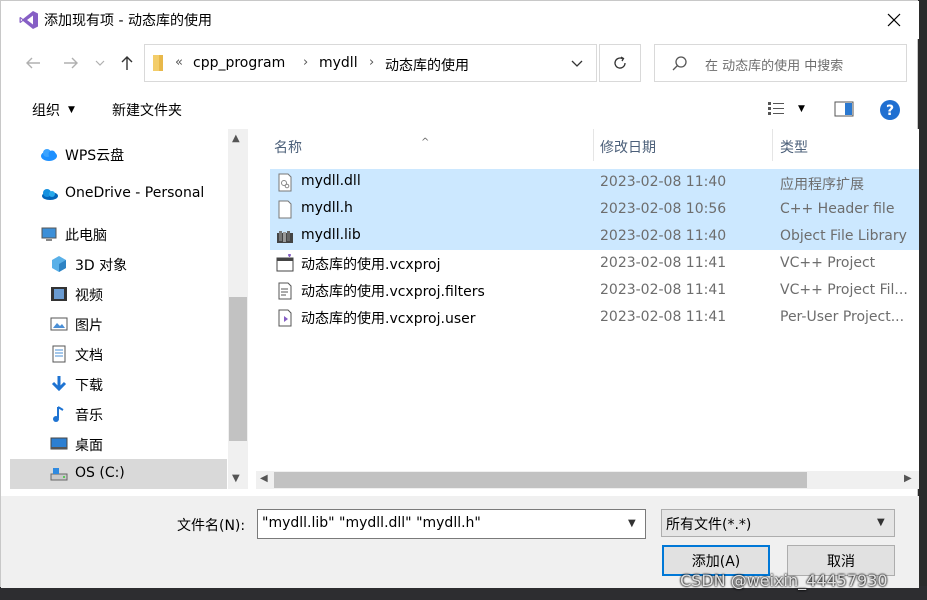 This screenshot has height=600, width=927. Describe the element at coordinates (683, 147) in the screenshot. I see `column-header-date: 修改日期` at that location.